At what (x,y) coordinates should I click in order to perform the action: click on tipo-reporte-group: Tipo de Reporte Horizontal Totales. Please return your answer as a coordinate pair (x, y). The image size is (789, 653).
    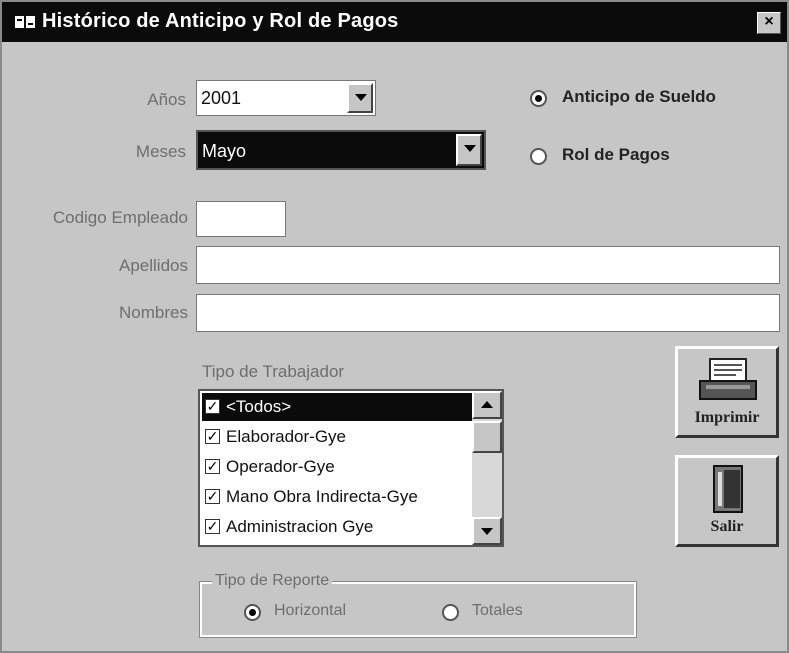
    Looking at the image, I should click on (418, 605).